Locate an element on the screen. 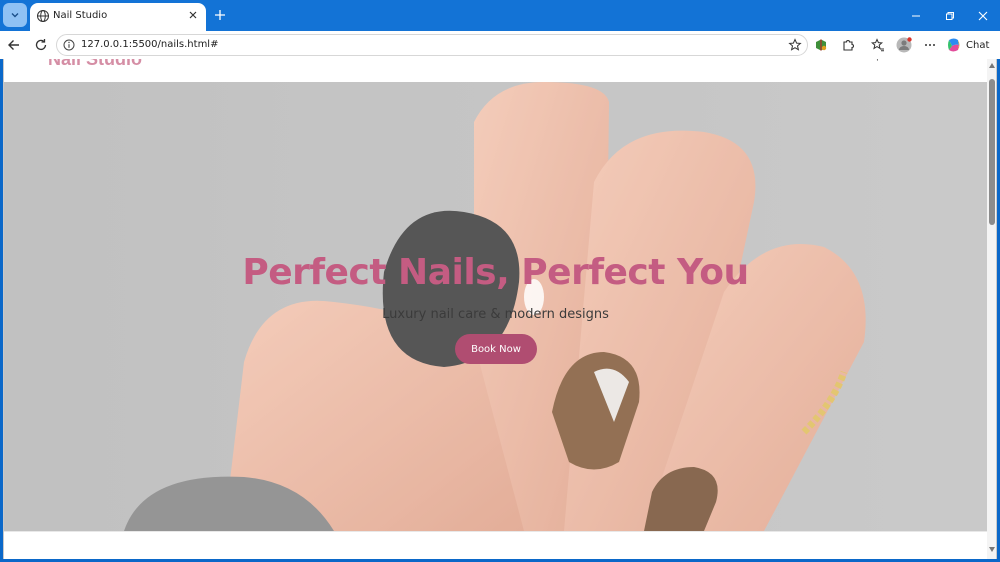 The height and width of the screenshot is (562, 1000). page-scrollbar is located at coordinates (991, 309).